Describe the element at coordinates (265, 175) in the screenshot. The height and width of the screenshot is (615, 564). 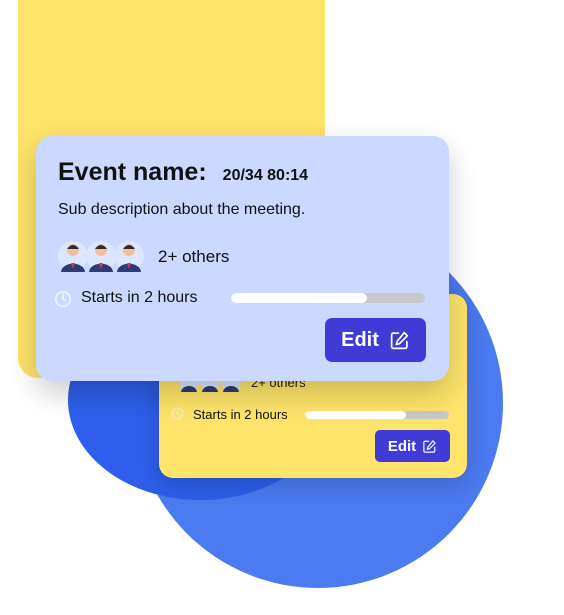
I see `event-datetime: 20/34 80:14` at that location.